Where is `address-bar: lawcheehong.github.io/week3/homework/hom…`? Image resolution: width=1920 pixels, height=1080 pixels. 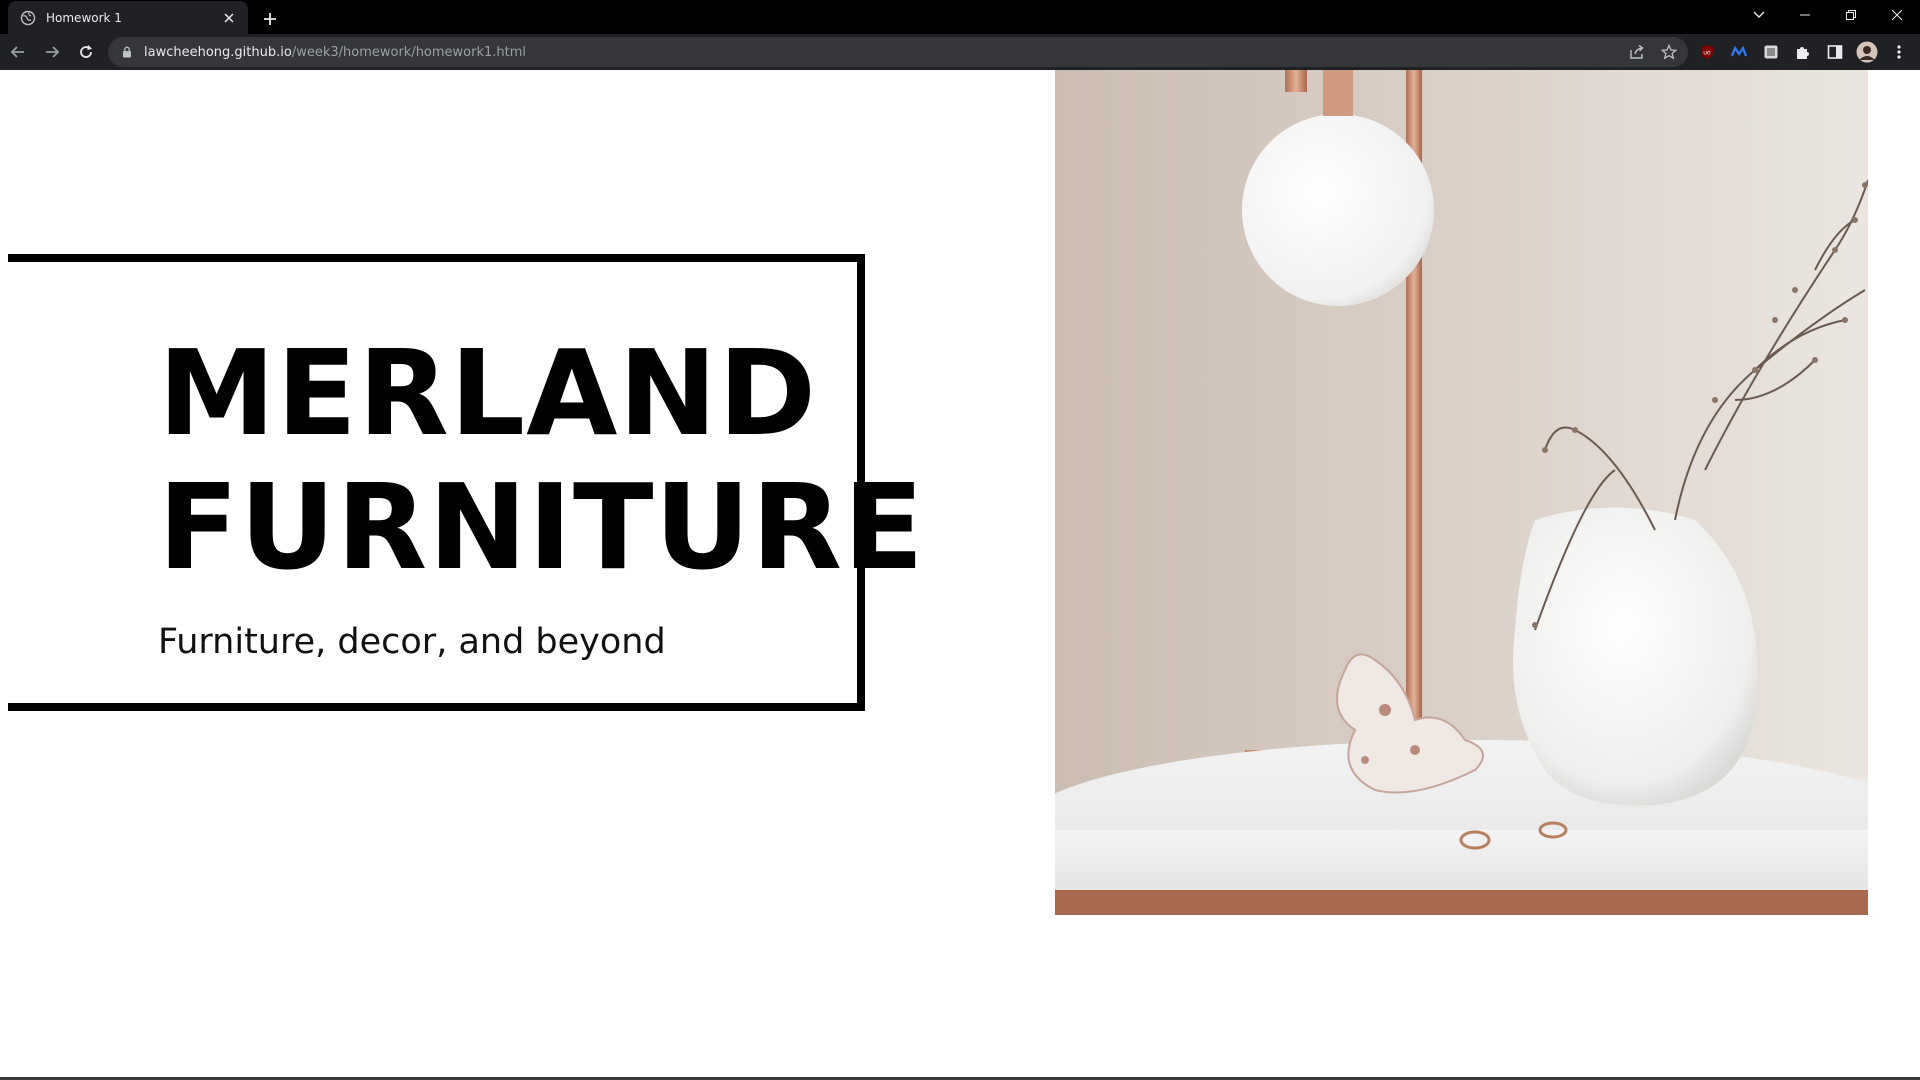
address-bar: lawcheehong.github.io/week3/homework/hom… is located at coordinates (898, 52).